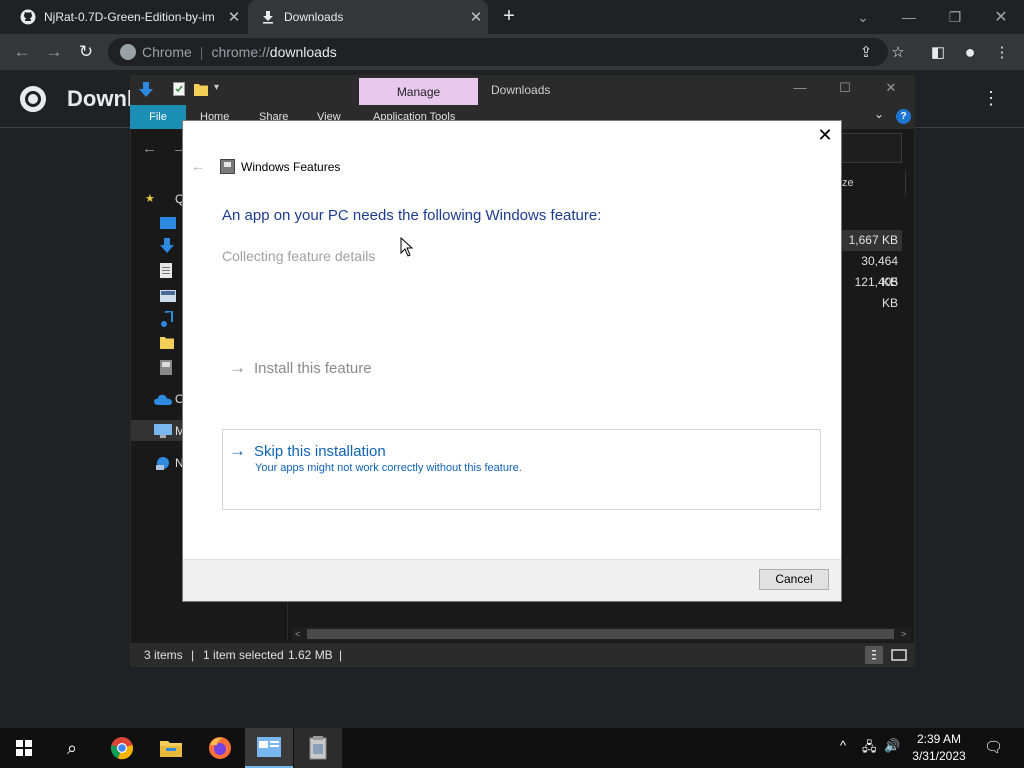 The height and width of the screenshot is (768, 1024). What do you see at coordinates (128, 52) in the screenshot?
I see `chrome-site-icon` at bounding box center [128, 52].